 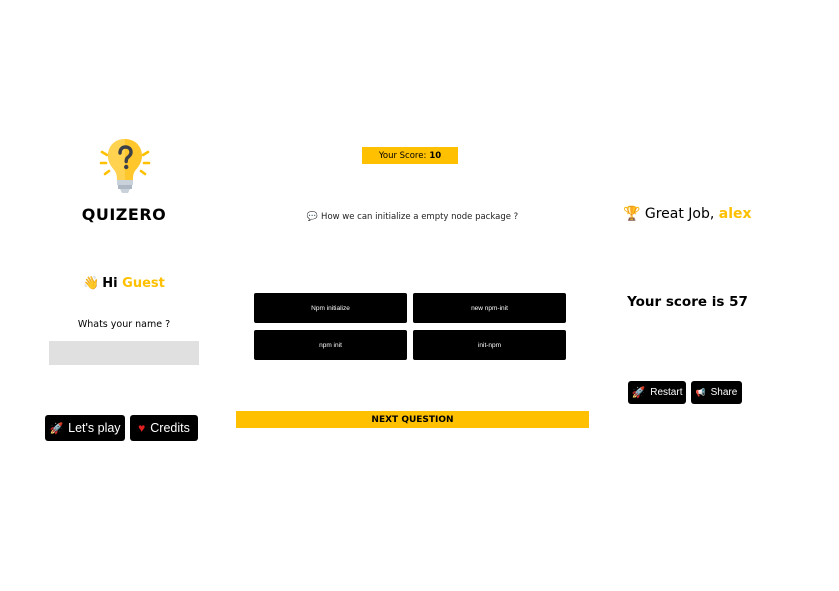 I want to click on answer-option-3: npm init, so click(x=330, y=345).